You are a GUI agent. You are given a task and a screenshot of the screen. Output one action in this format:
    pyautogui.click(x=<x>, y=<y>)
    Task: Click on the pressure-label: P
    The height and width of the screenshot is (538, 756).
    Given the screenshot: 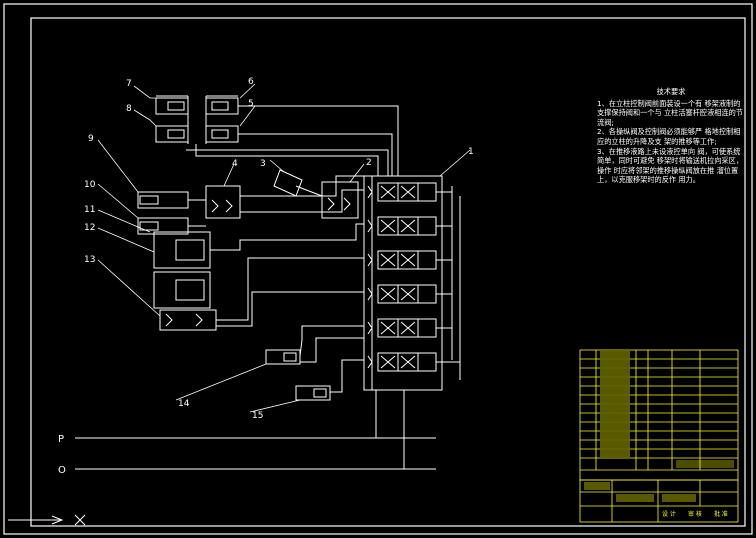 What is the action you would take?
    pyautogui.click(x=61, y=439)
    